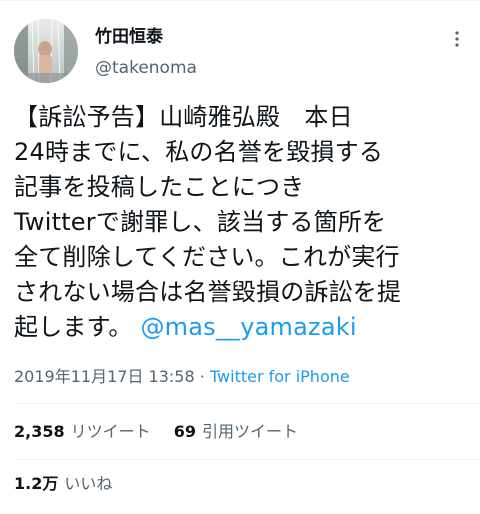  I want to click on retweets-count: 2,358, so click(39, 431).